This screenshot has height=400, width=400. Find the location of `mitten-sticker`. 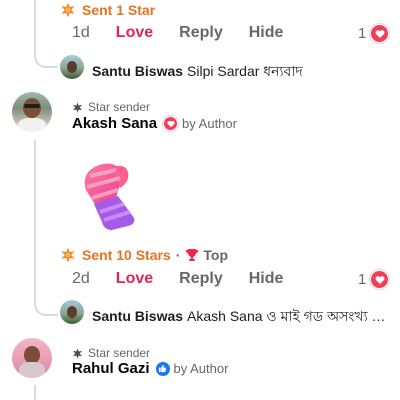

mitten-sticker is located at coordinates (109, 196).